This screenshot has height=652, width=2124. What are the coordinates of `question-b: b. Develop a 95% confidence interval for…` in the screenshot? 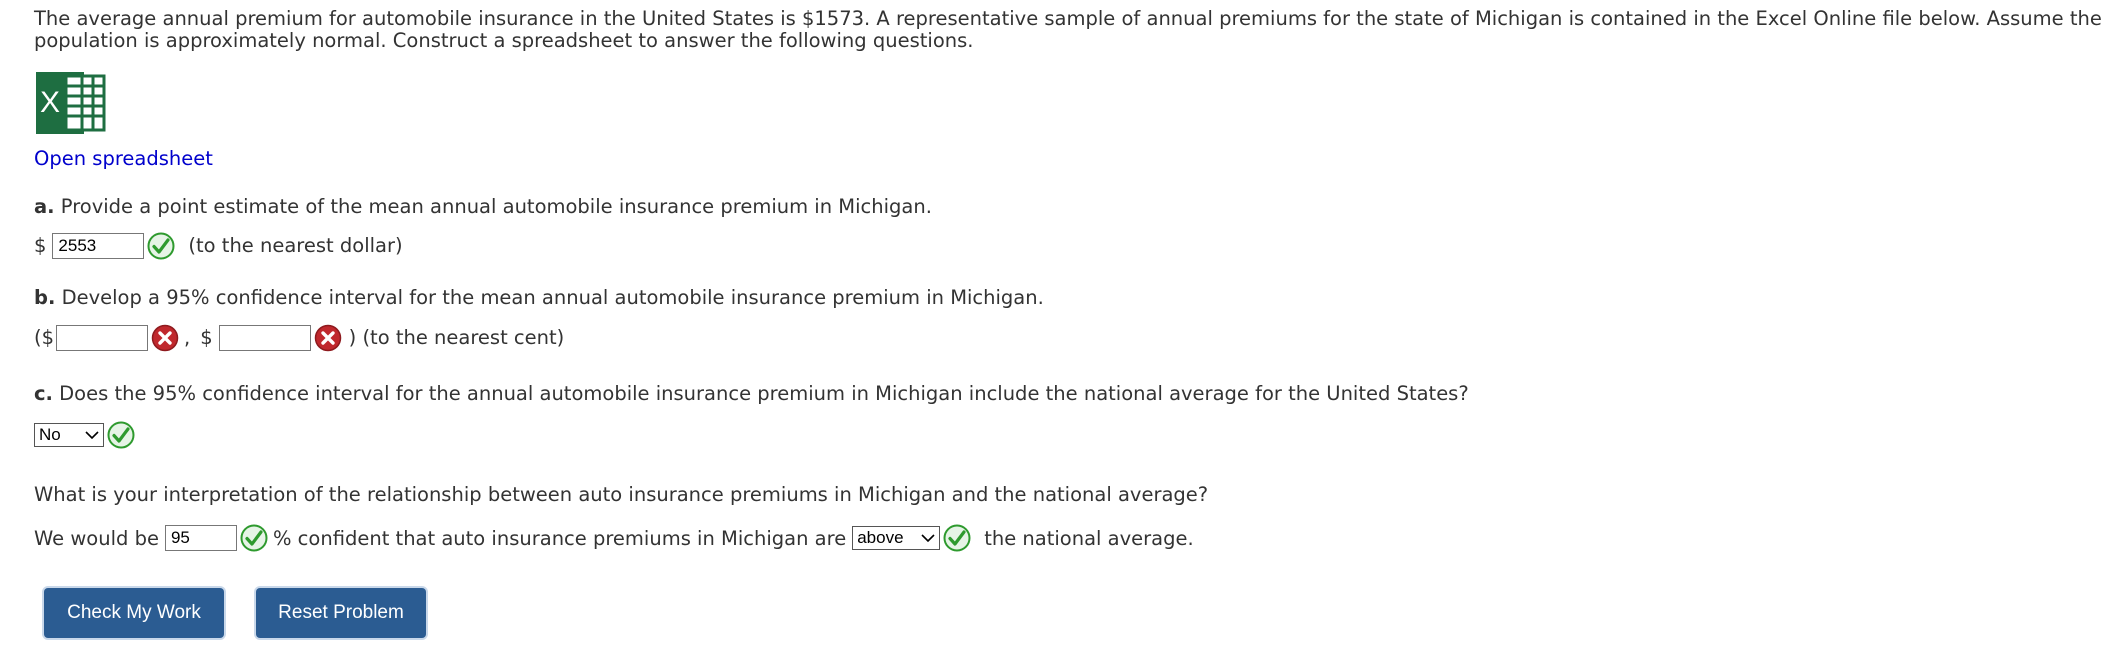 It's located at (1062, 297).